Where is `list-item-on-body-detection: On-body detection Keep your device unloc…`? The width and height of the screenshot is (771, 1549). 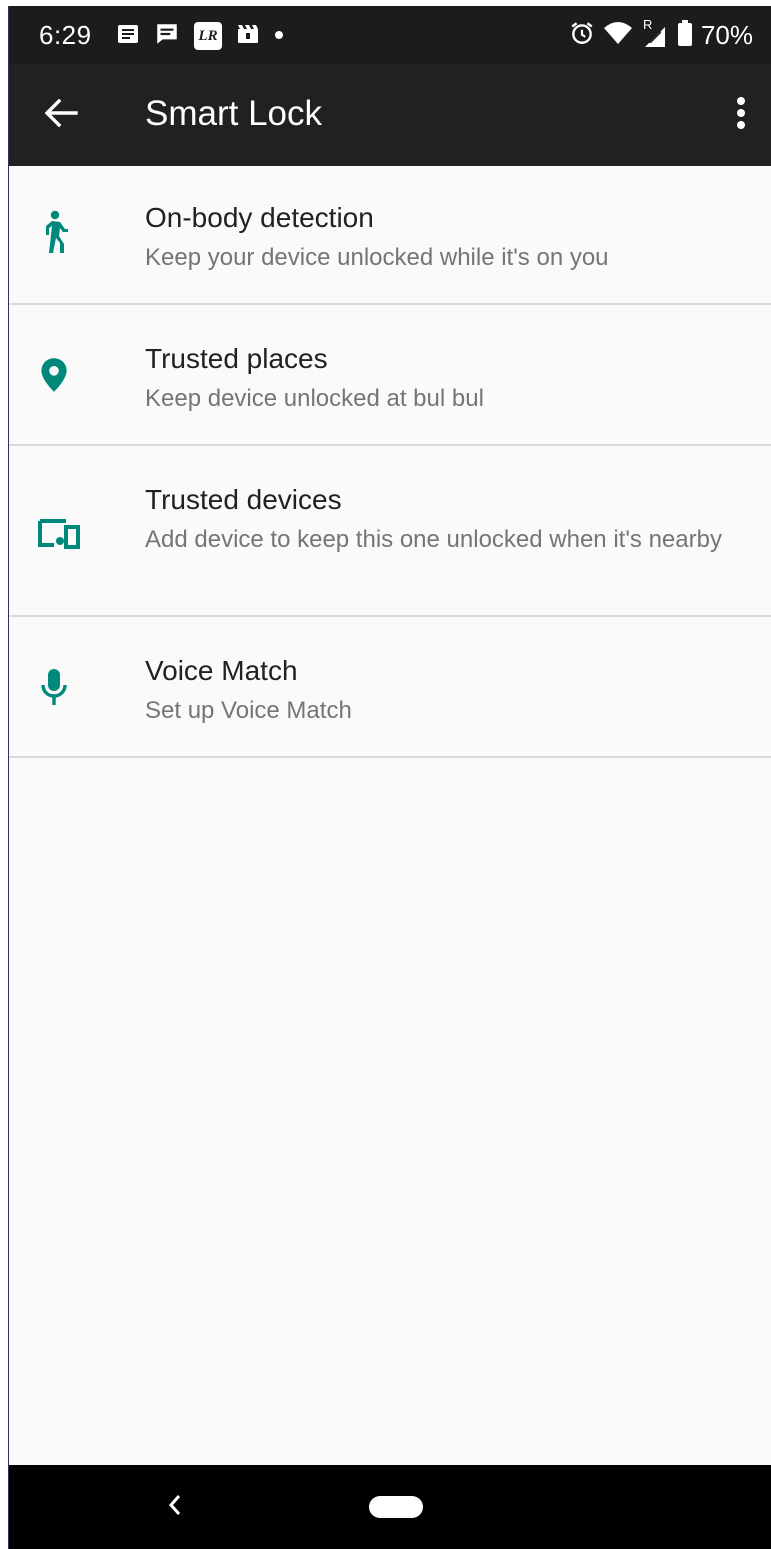
list-item-on-body-detection: On-body detection Keep your device unloc… is located at coordinates (389, 235).